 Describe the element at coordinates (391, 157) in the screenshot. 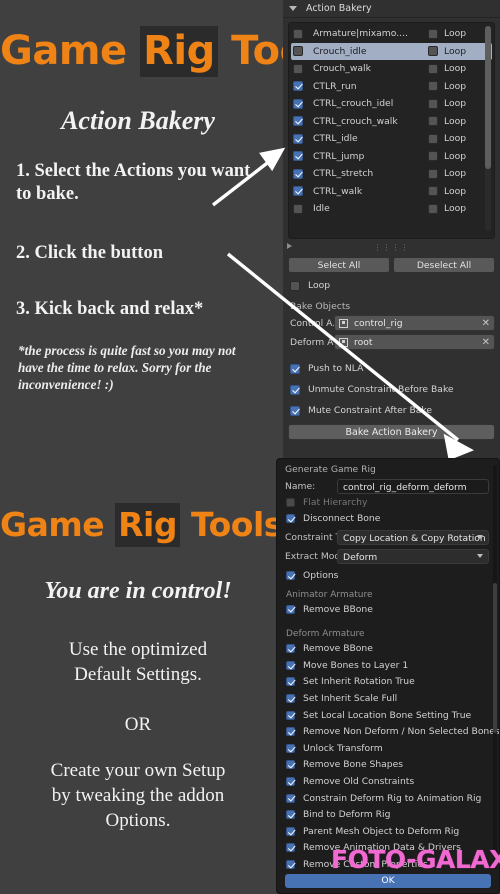

I see `action-list-row: CTRL_jump Loop` at that location.